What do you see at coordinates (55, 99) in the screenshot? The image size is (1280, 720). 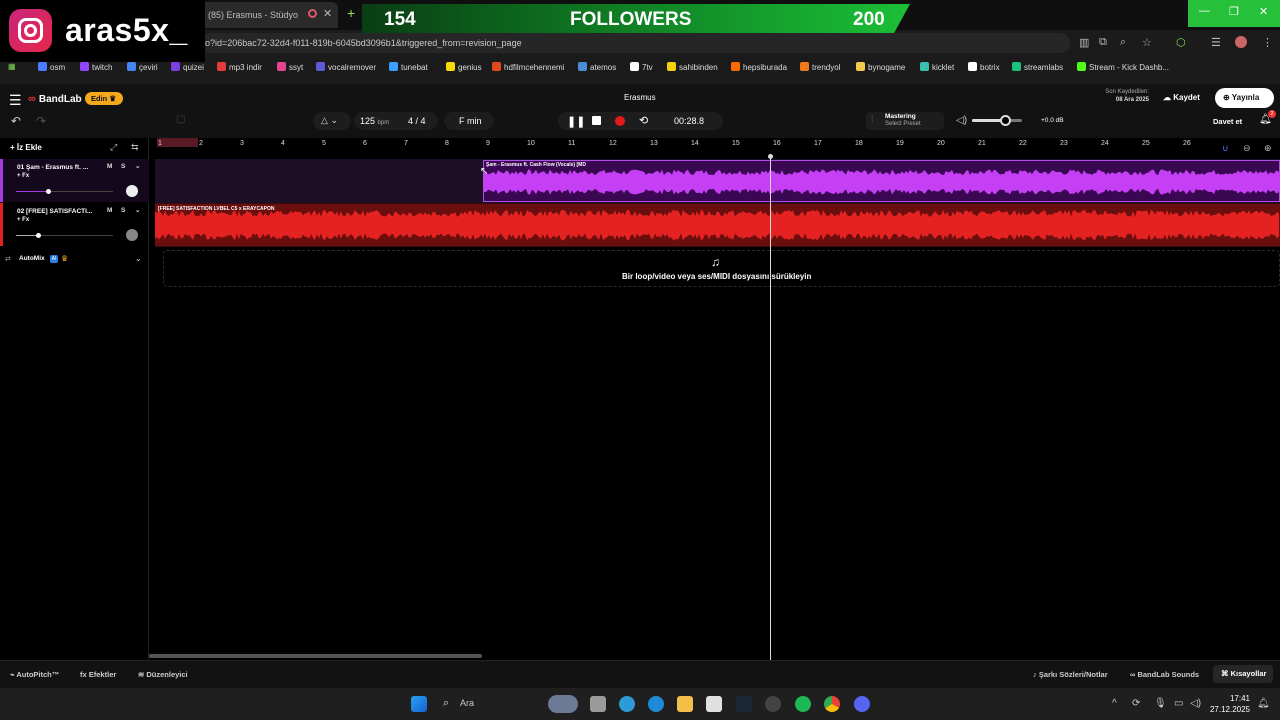 I see `bandlab-logo: ∞ BandLab` at bounding box center [55, 99].